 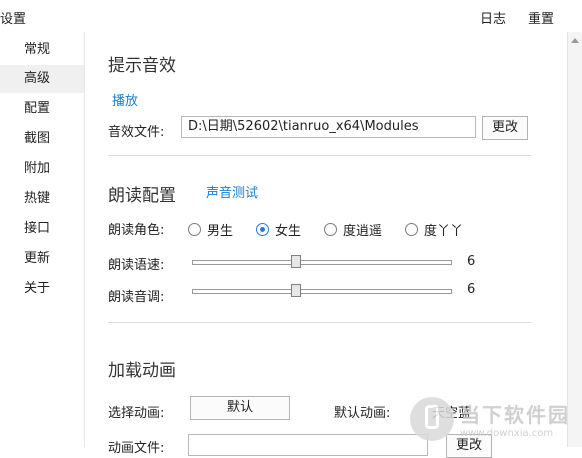 I want to click on reading-role-label: 朗读角色:, so click(x=136, y=230).